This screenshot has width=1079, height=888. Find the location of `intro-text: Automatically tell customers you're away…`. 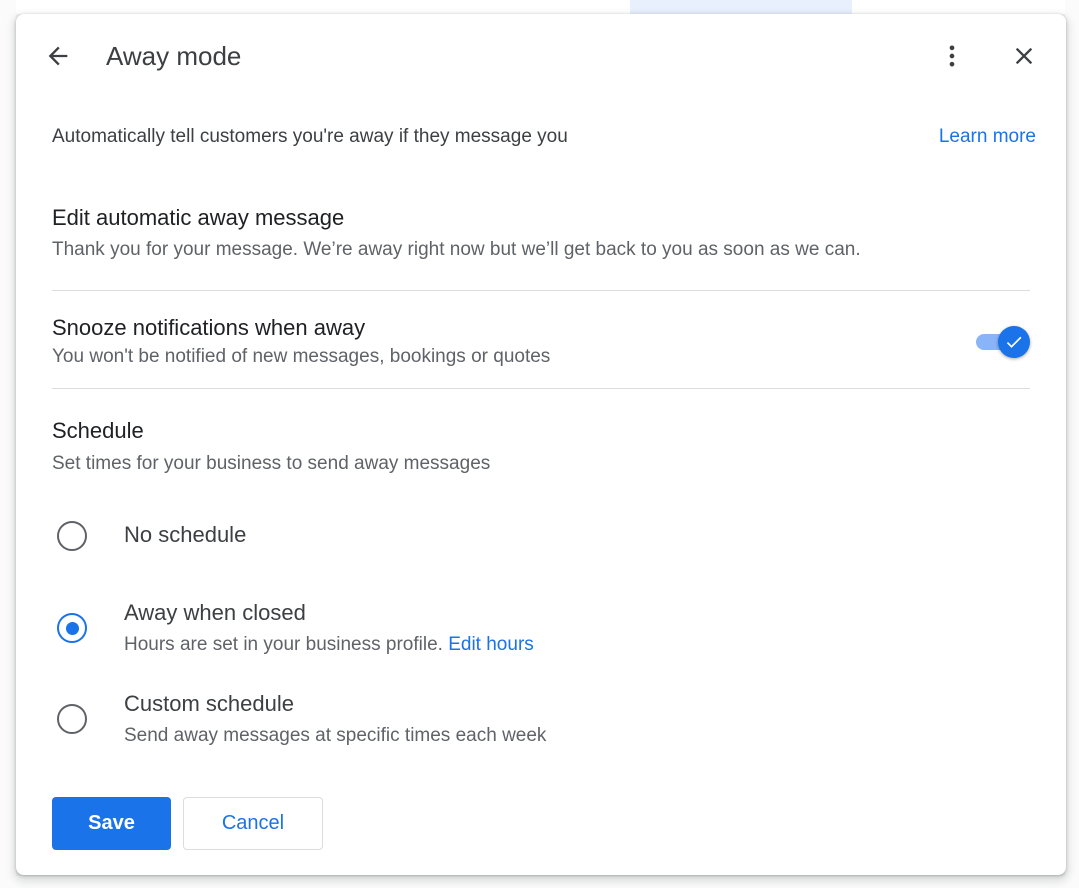

intro-text: Automatically tell customers you're away… is located at coordinates (310, 136).